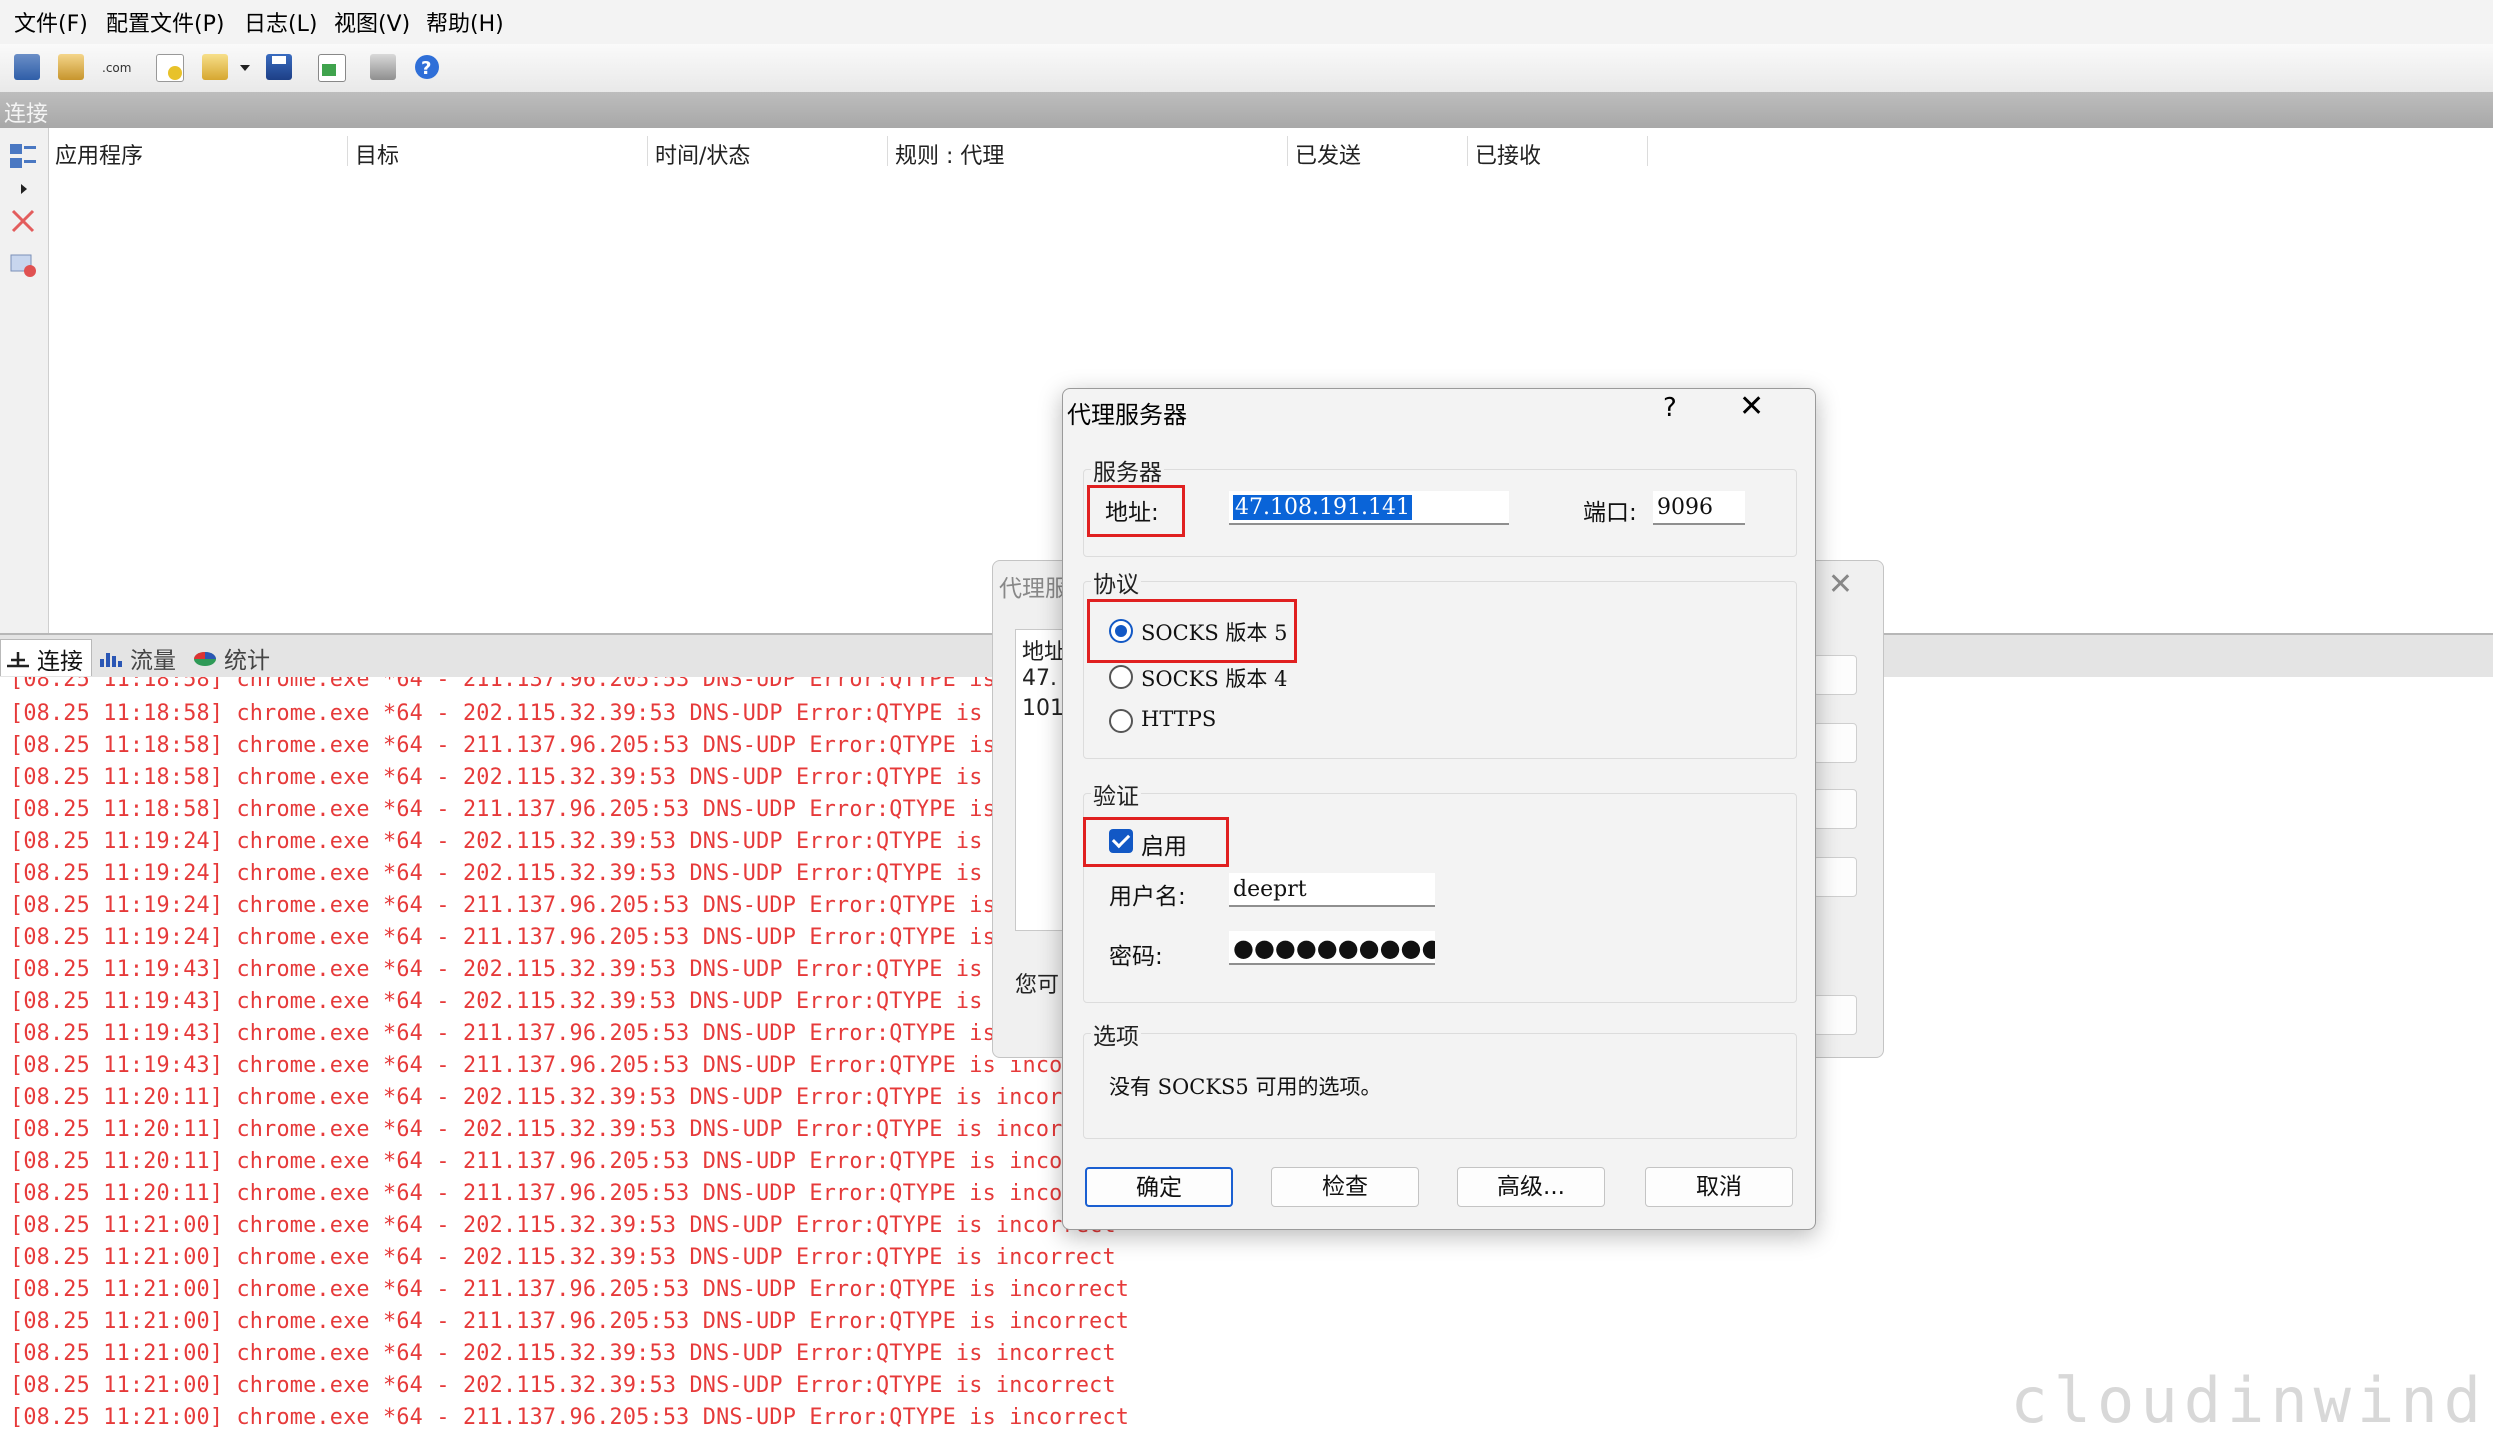 This screenshot has height=1437, width=2493. I want to click on export-icon, so click(331, 67).